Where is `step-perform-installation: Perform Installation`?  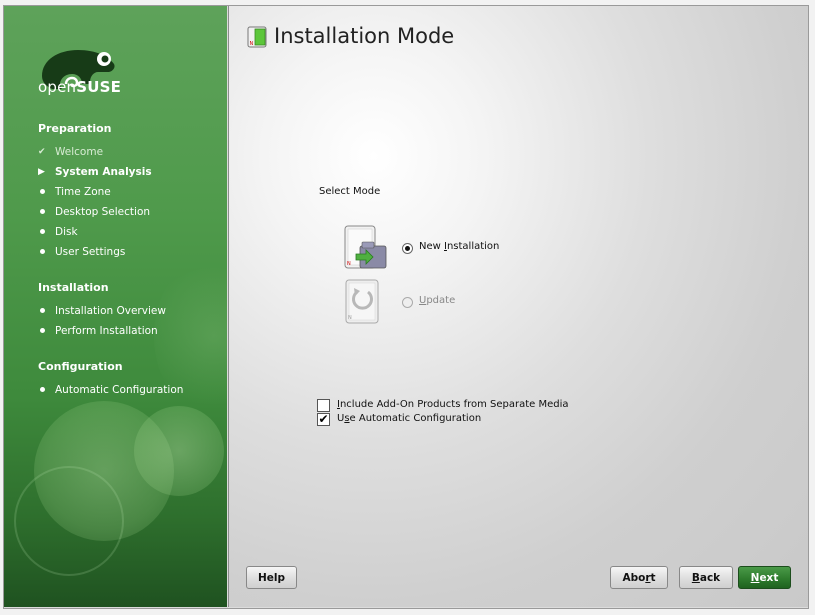
step-perform-installation: Perform Installation is located at coordinates (98, 331).